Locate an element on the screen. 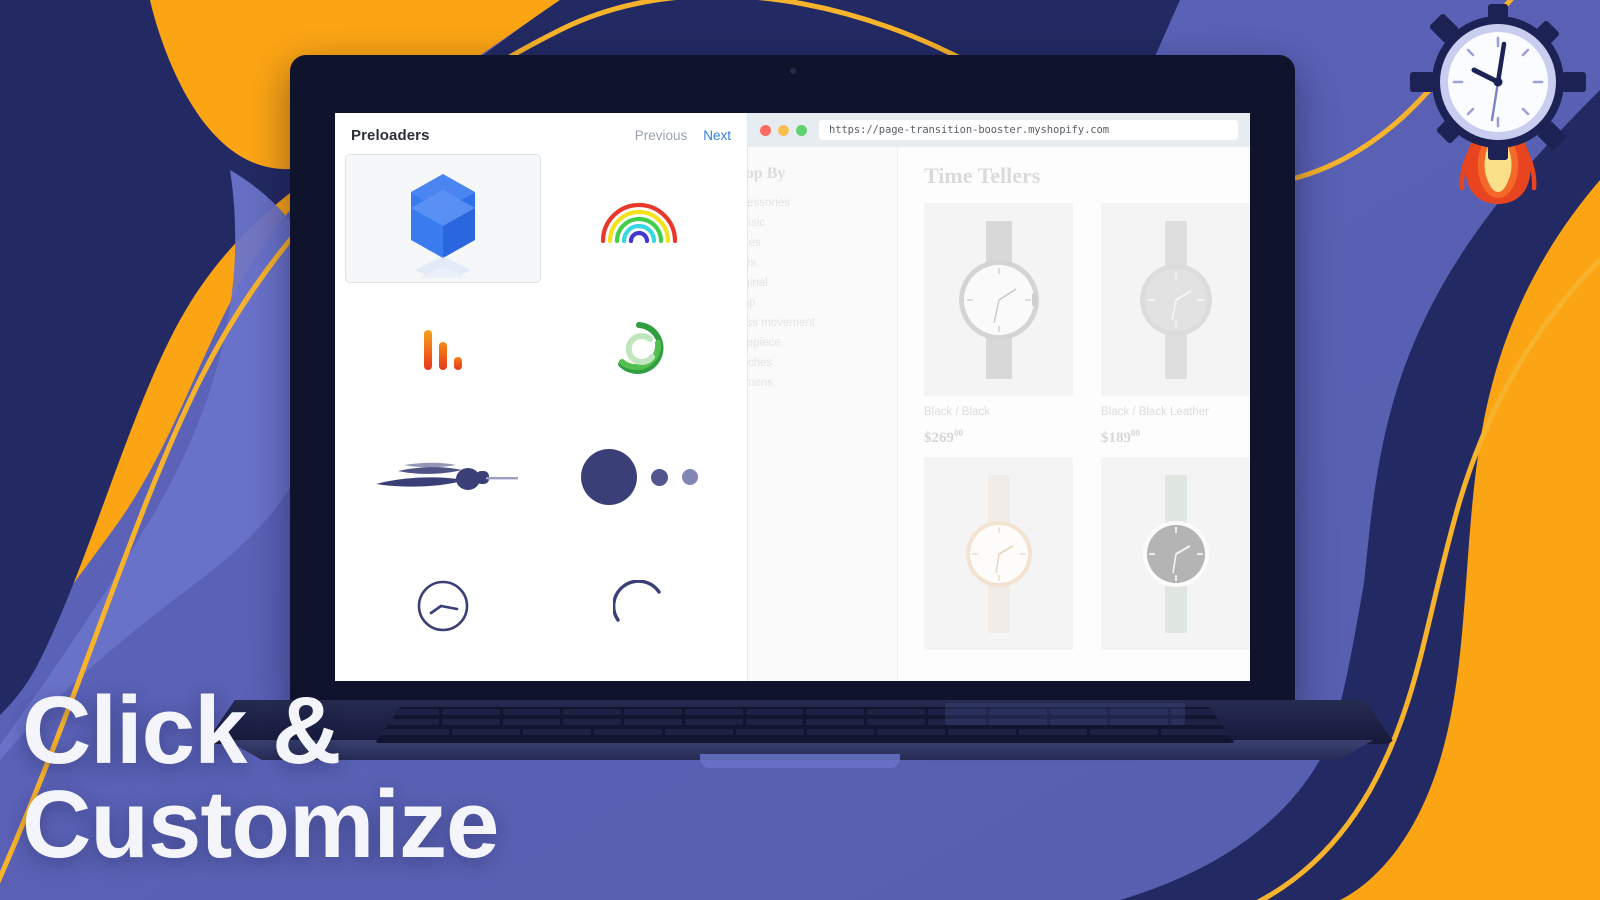  panel-pagination: Previous Next is located at coordinates (683, 135).